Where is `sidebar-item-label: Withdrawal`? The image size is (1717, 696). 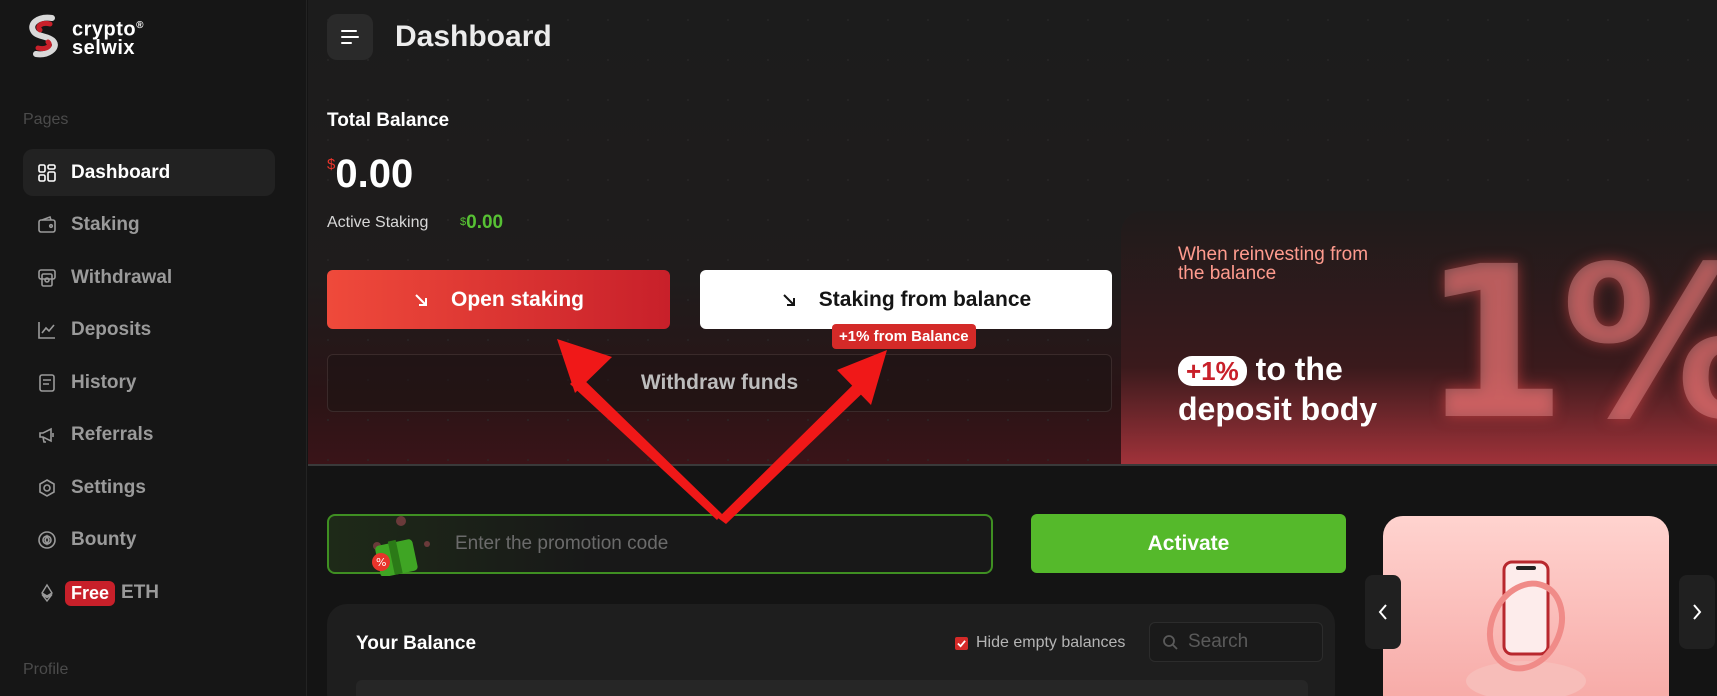 sidebar-item-label: Withdrawal is located at coordinates (122, 277).